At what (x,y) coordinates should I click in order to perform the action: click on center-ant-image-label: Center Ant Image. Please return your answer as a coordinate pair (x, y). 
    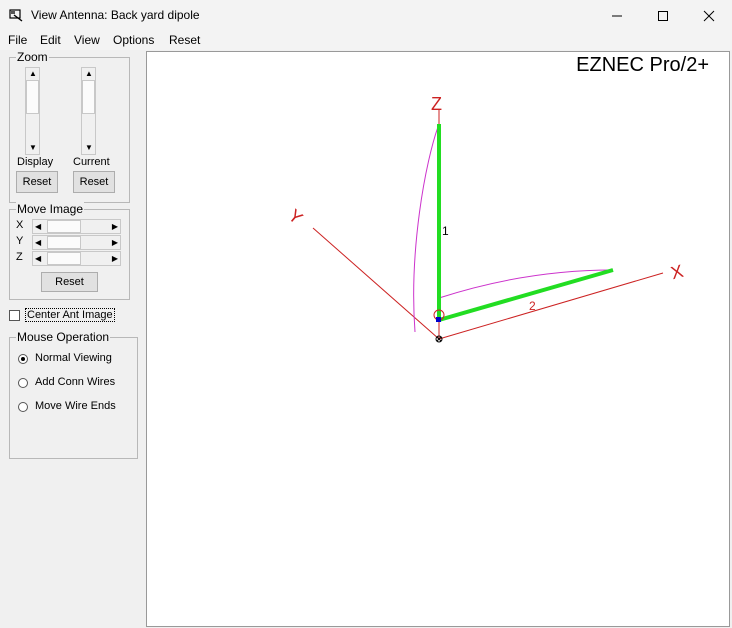
    Looking at the image, I should click on (70, 315).